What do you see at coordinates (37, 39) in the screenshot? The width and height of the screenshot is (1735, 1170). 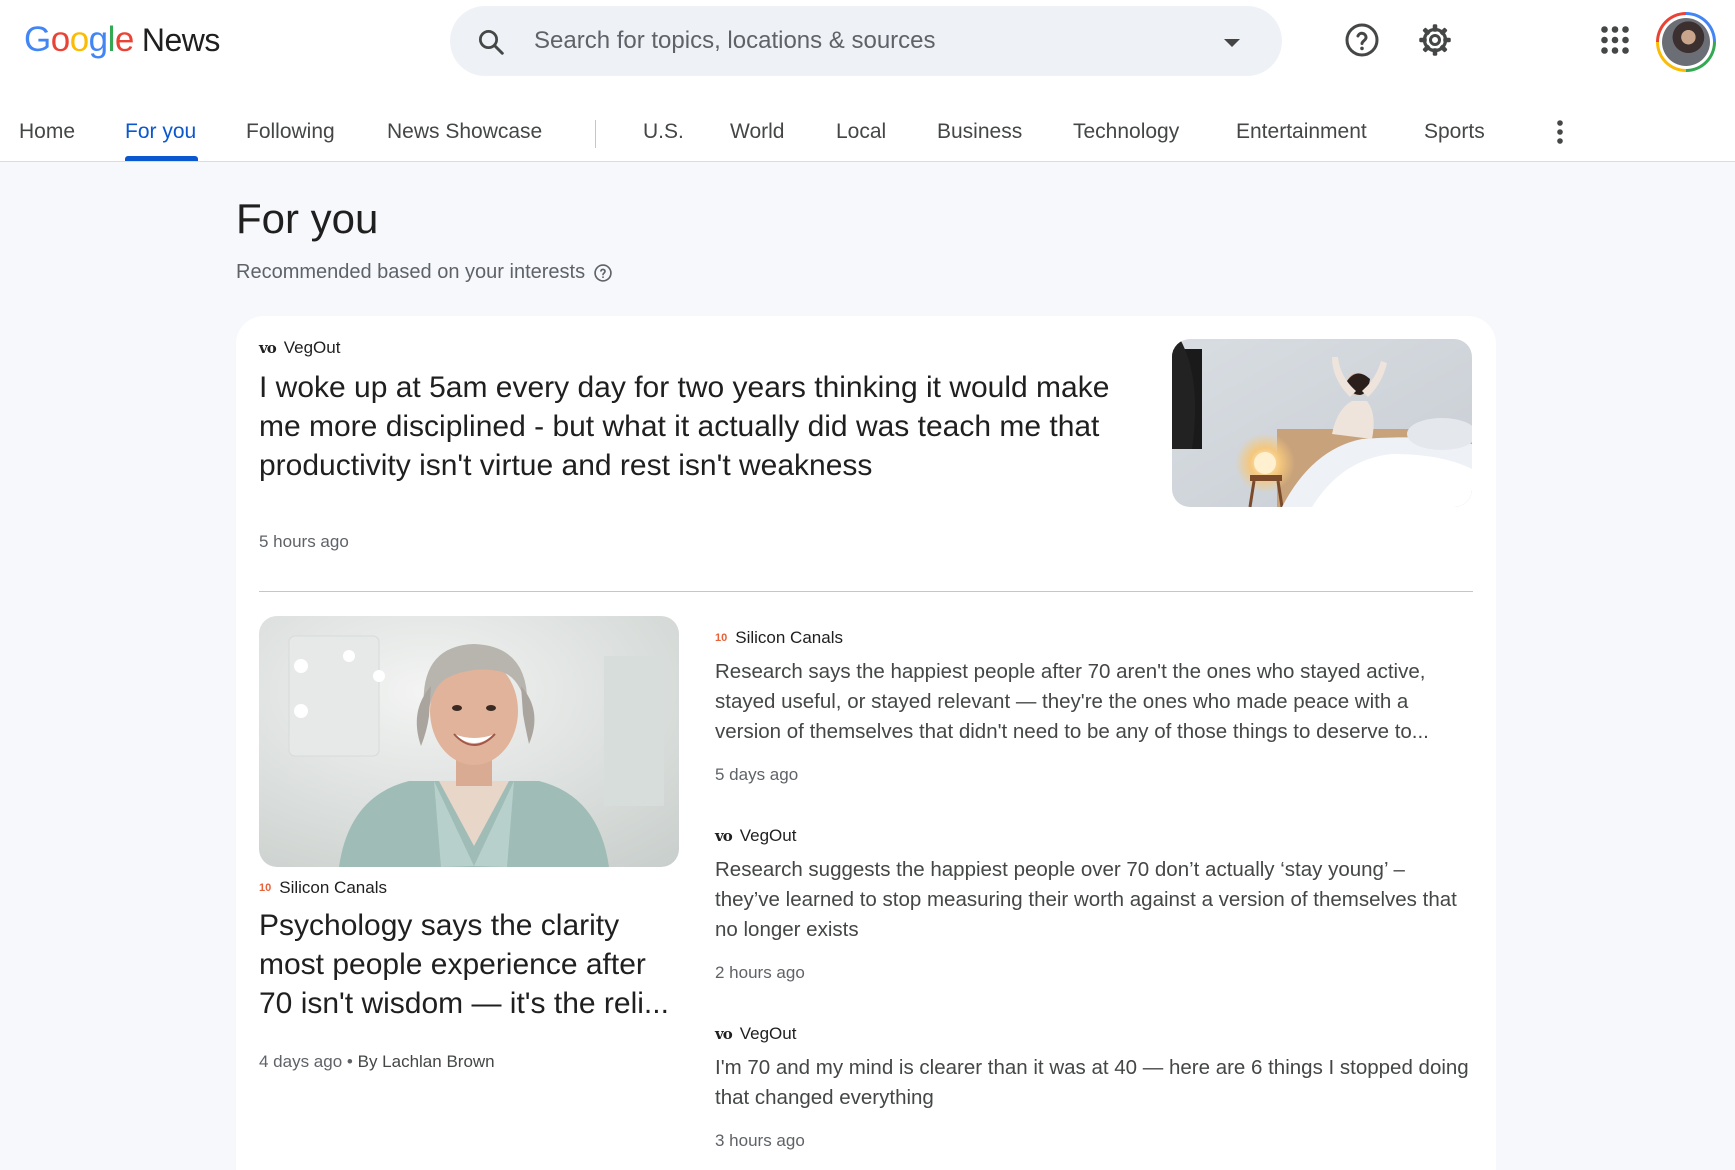 I see `logo-letter: G` at bounding box center [37, 39].